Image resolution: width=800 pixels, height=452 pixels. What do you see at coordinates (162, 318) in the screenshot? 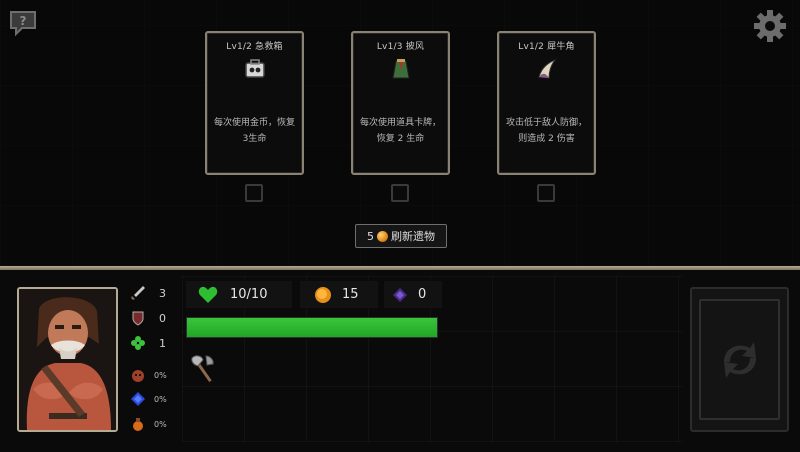
I see `defense-value: 0` at bounding box center [162, 318].